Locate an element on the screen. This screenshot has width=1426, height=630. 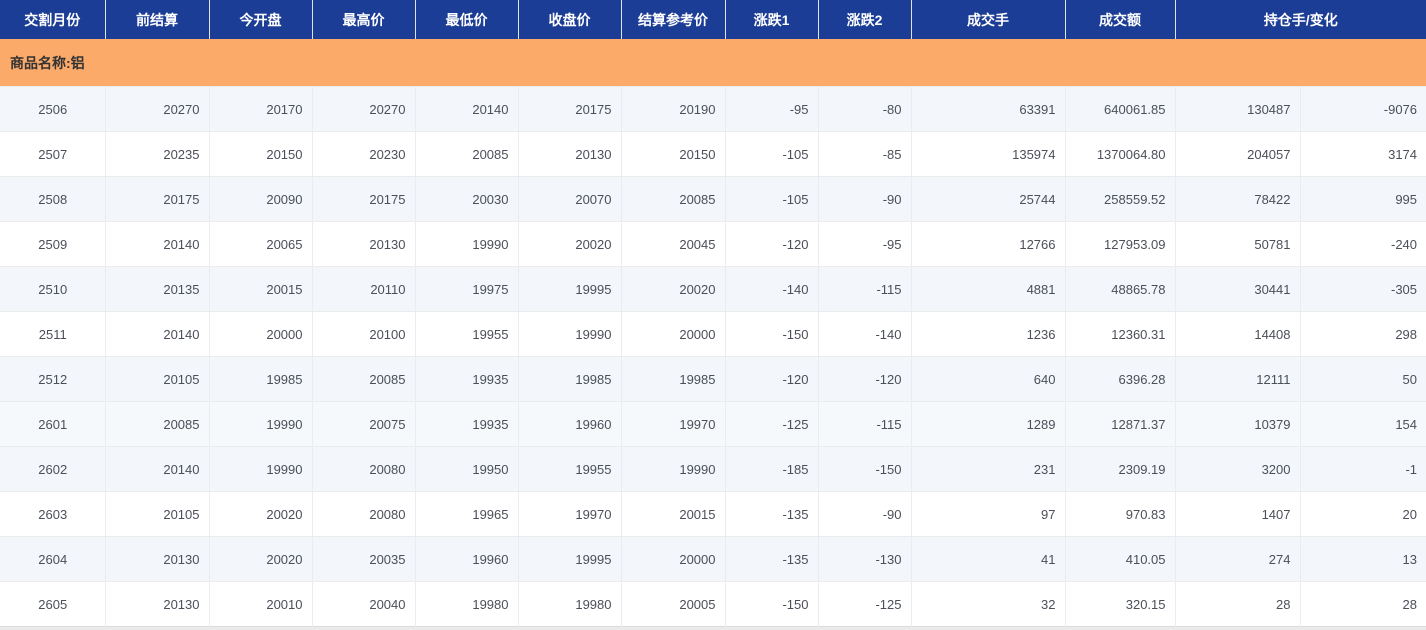
table-cell: 231 is located at coordinates (987, 469).